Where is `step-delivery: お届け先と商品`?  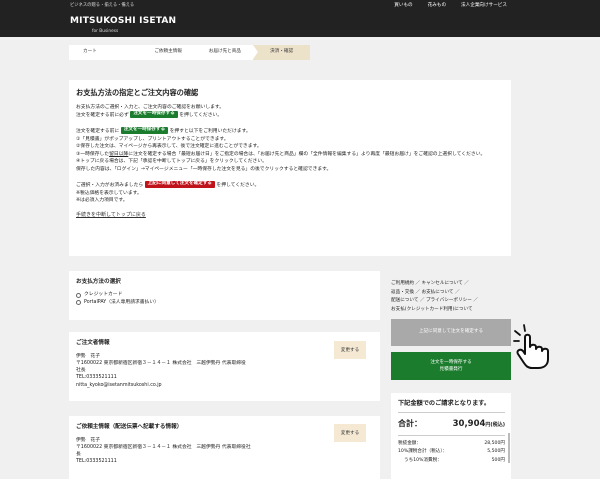
step-delivery: お届け先と商品 is located at coordinates (227, 52).